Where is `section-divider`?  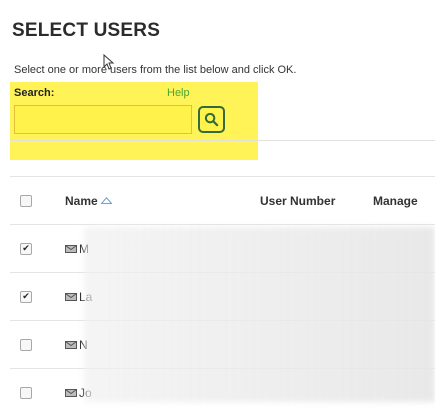
section-divider is located at coordinates (222, 140).